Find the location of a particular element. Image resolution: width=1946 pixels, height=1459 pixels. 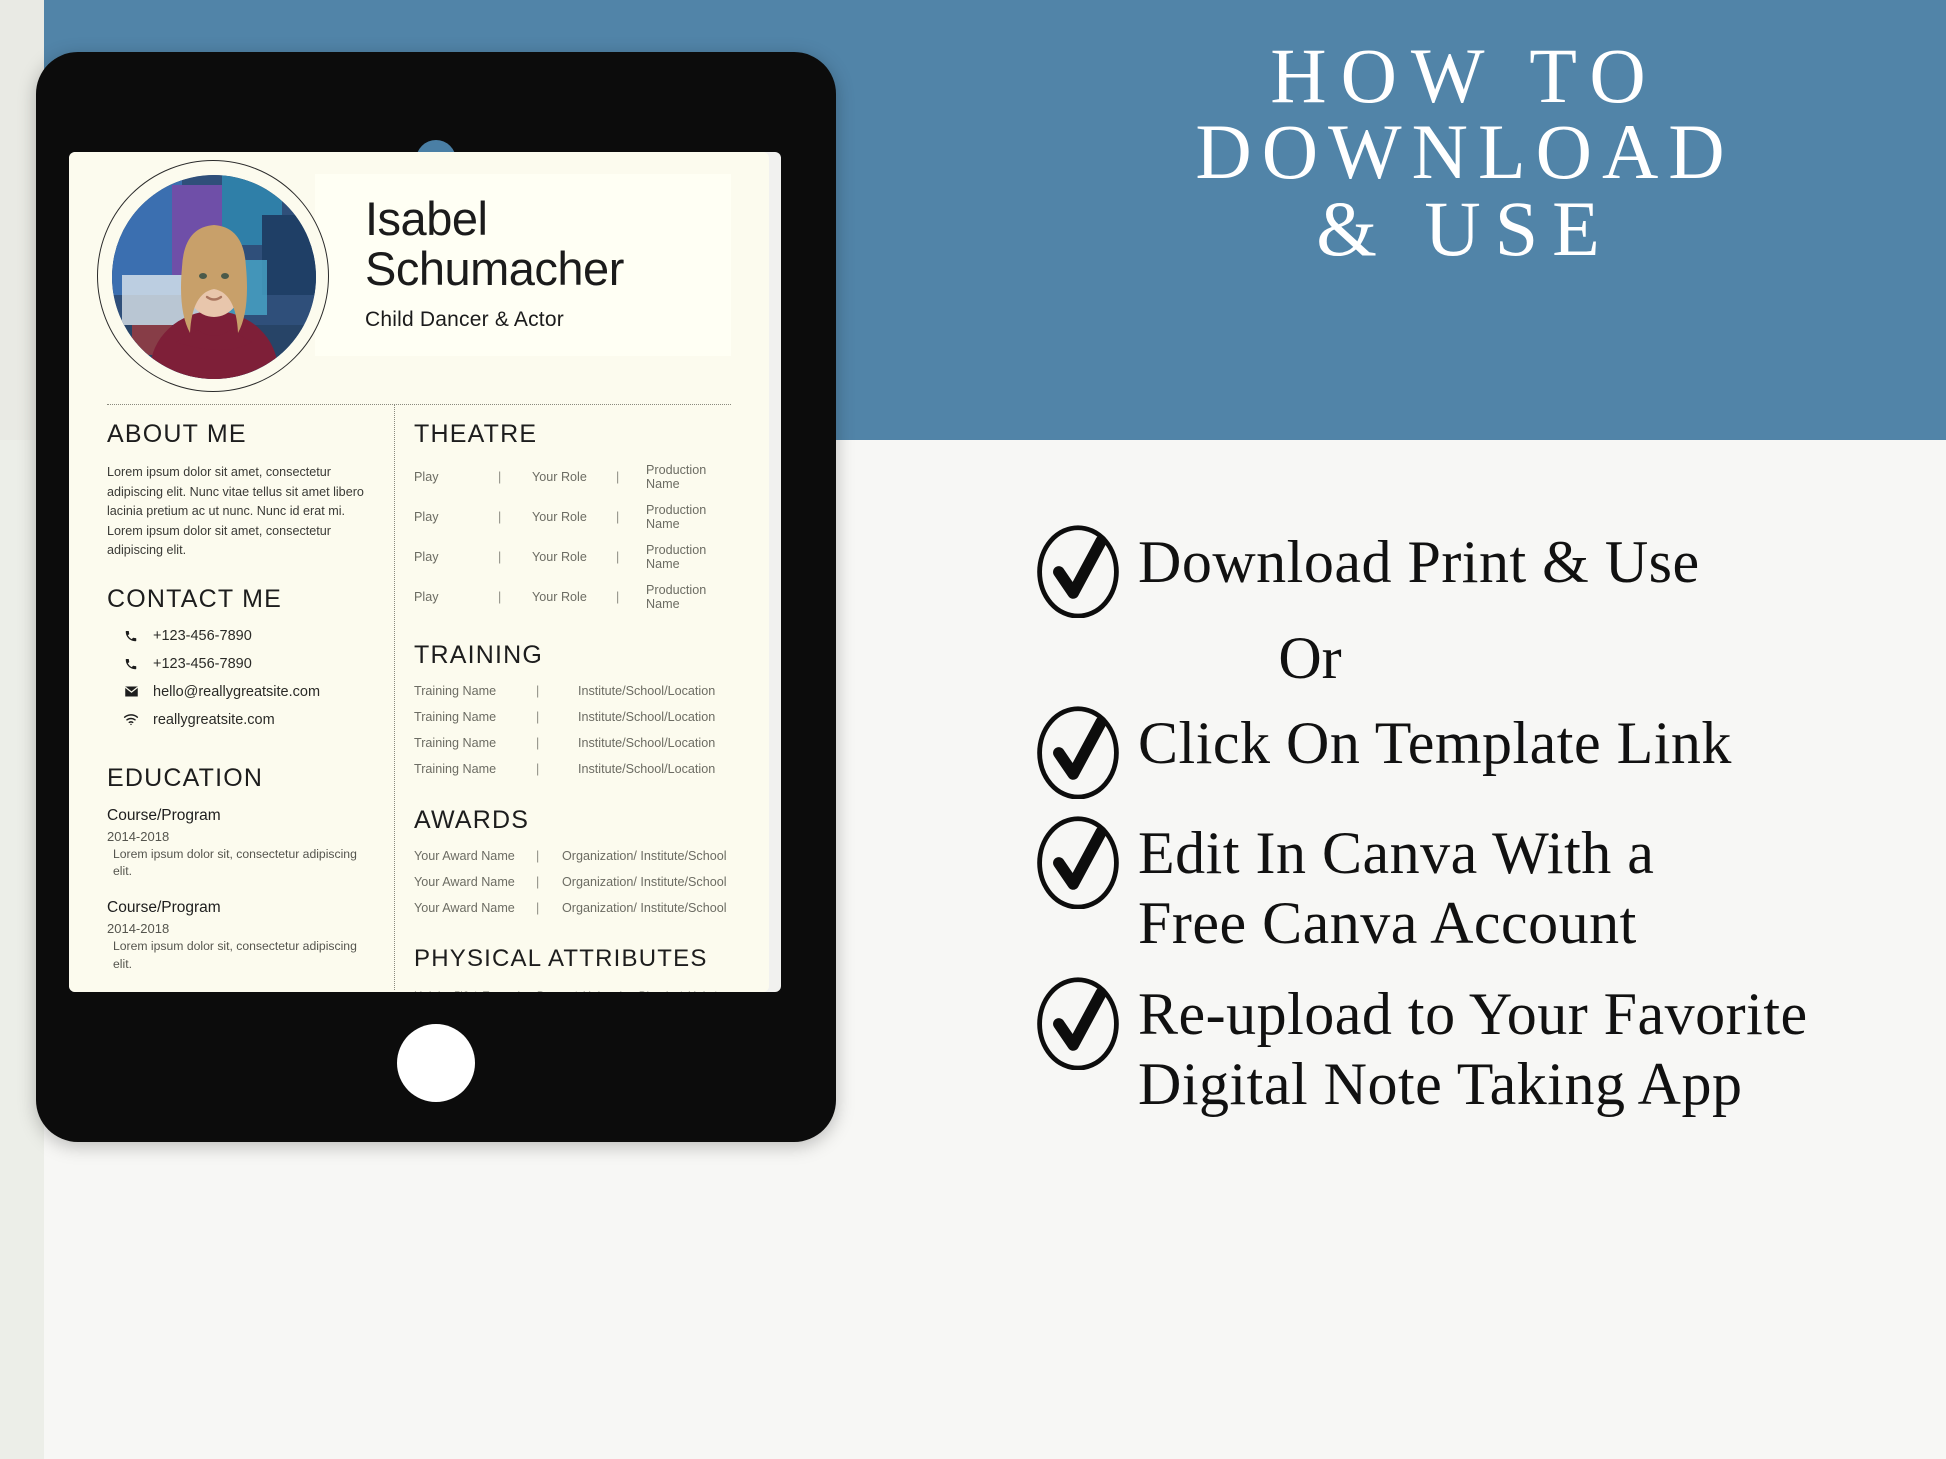

contact-row-phone-2: +123-456-7890 is located at coordinates (238, 664).